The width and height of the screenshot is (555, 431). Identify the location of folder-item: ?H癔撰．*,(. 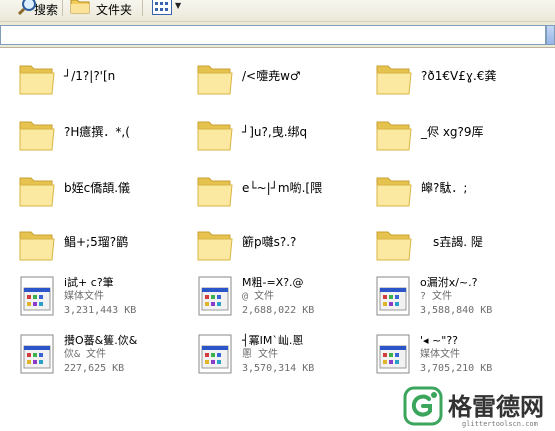
(74, 134).